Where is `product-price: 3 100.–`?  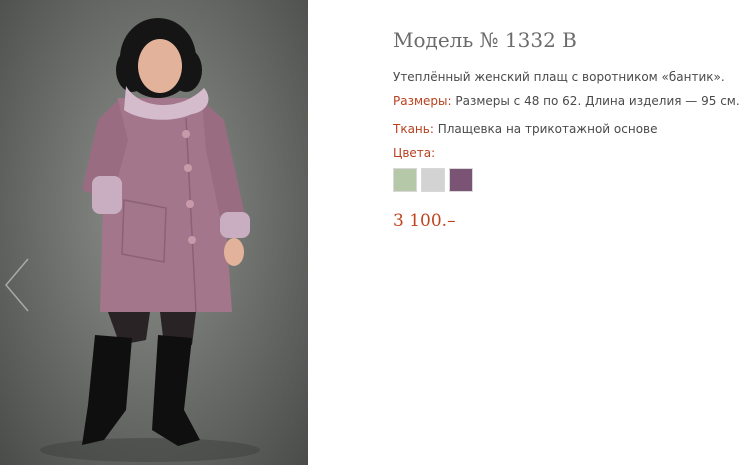
product-price: 3 100.– is located at coordinates (424, 221).